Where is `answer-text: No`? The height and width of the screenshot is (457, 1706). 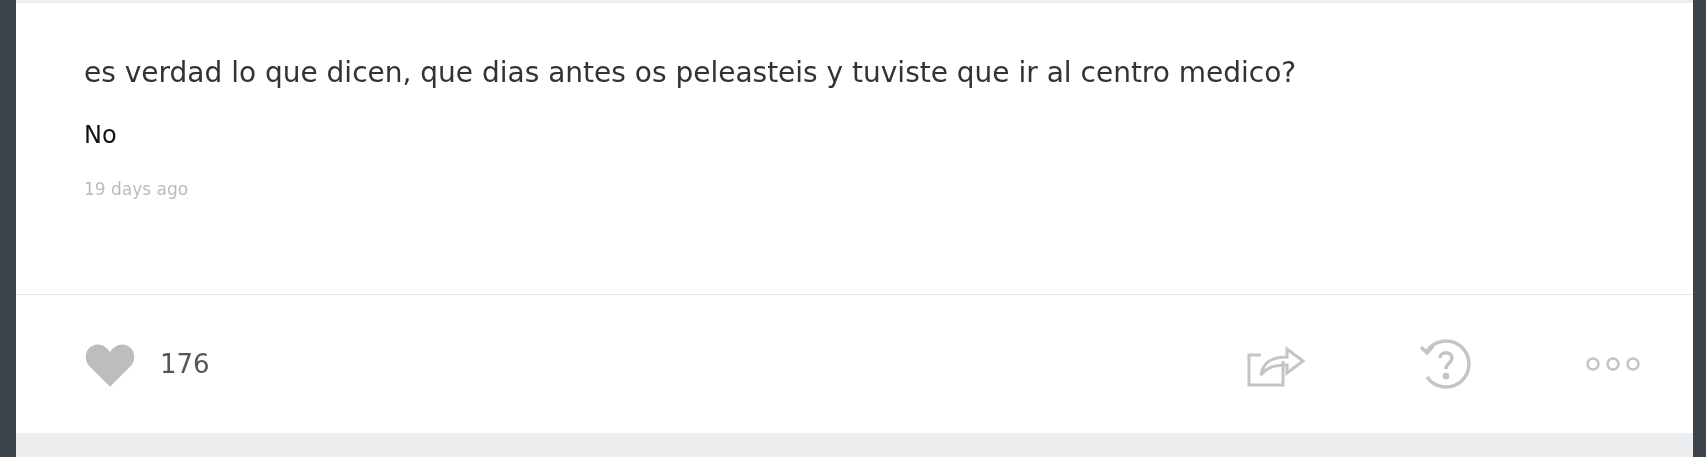
answer-text: No is located at coordinates (101, 135).